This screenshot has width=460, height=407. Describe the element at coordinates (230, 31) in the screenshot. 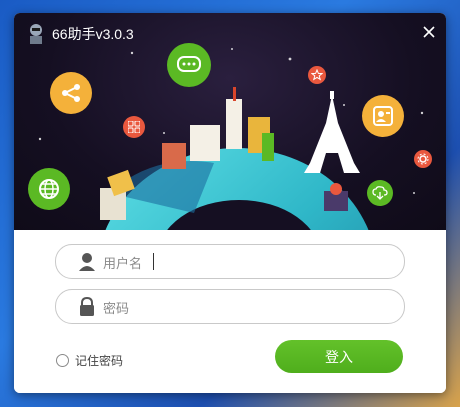

I see `title-bar: 66助手v3.0.3` at that location.